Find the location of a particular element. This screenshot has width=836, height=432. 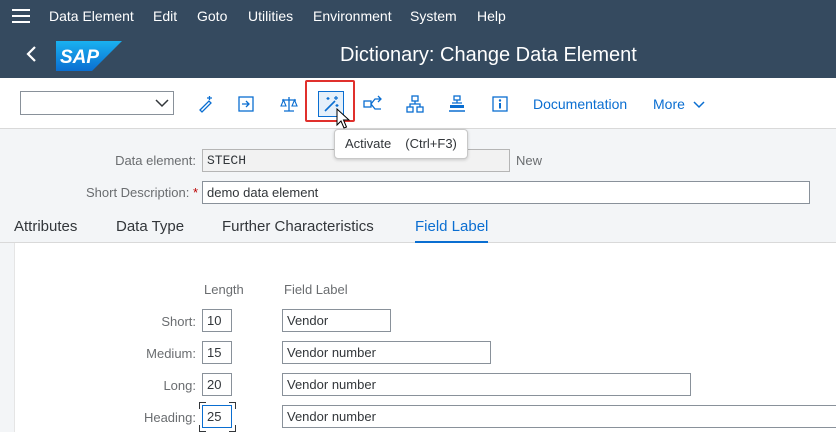

tooltip-shortcut: (Ctrl+F3) is located at coordinates (431, 143).